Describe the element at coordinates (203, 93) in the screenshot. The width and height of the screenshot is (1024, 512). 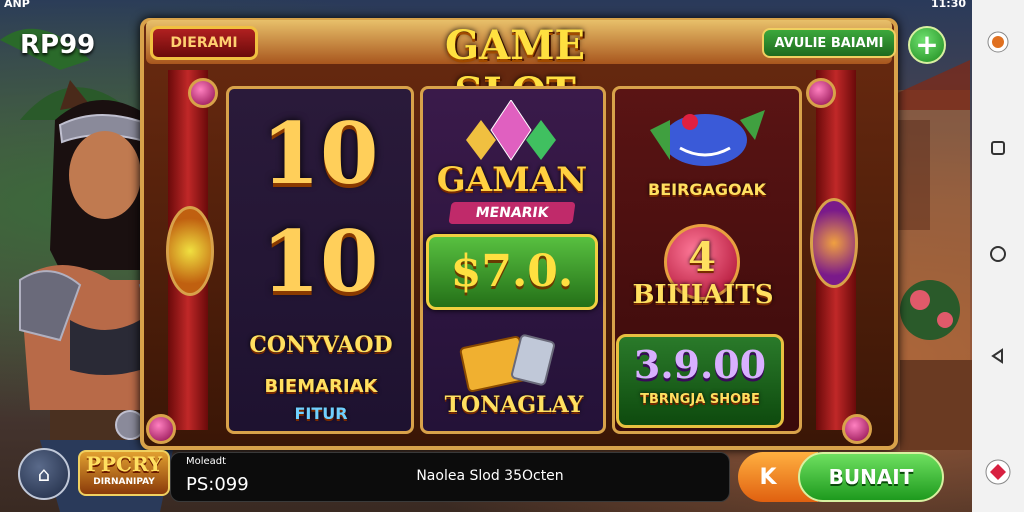
I see `jewel-top-left` at that location.